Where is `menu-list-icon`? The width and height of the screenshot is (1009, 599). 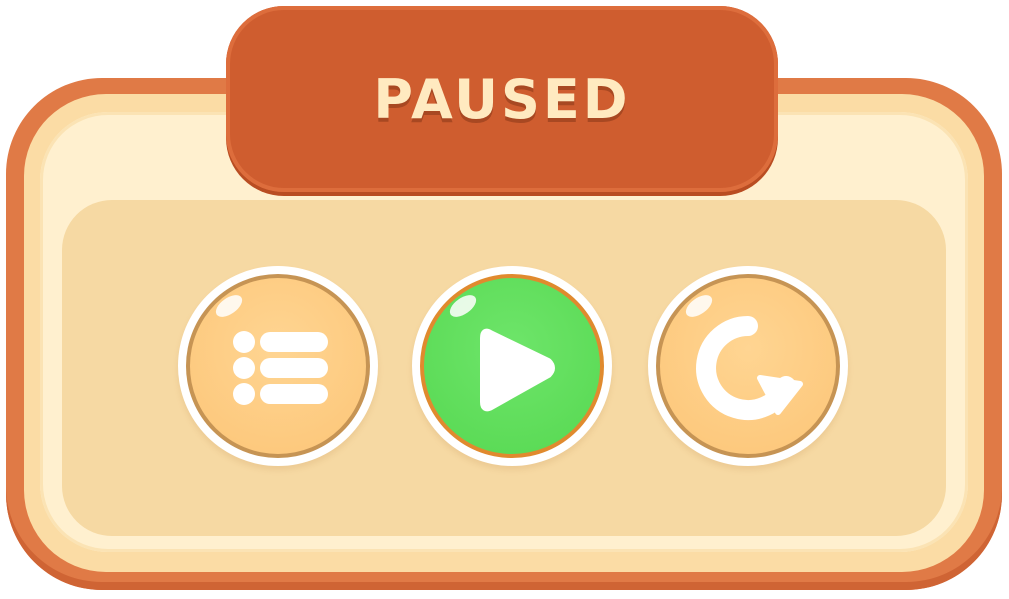 menu-list-icon is located at coordinates (280, 368).